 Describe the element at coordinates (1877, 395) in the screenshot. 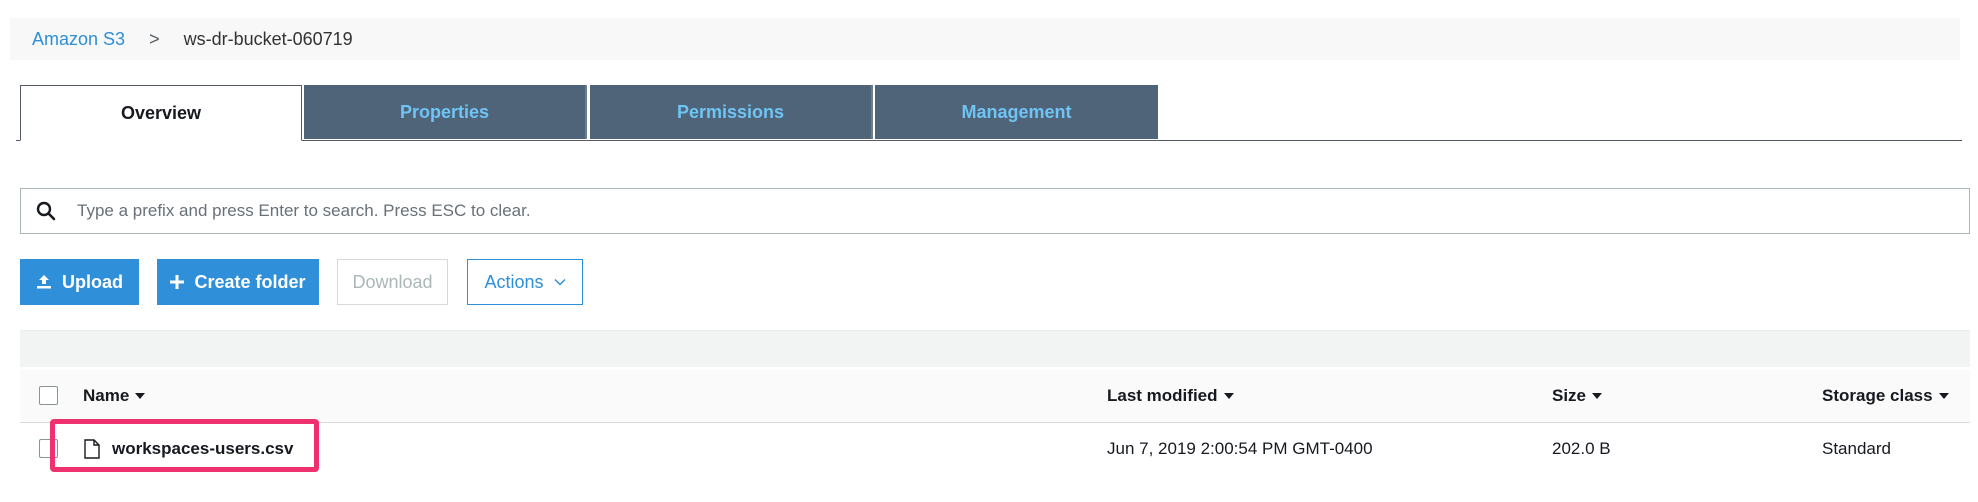

I see `column-header-storage-class-label: Storage class` at that location.